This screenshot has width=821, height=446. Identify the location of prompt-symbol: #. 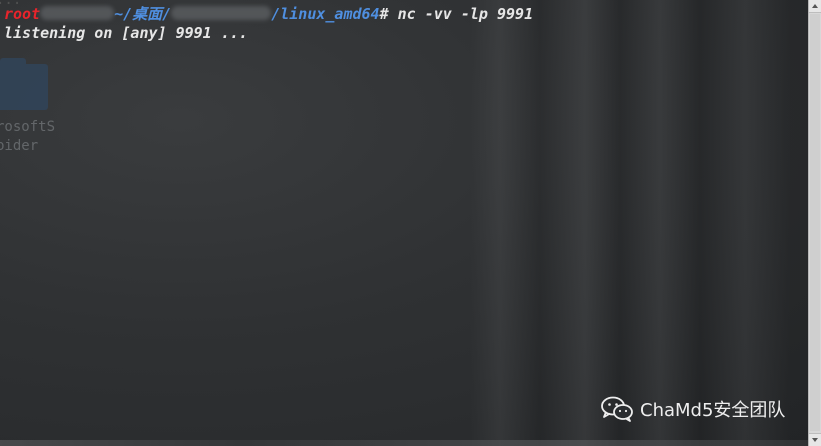
(384, 14).